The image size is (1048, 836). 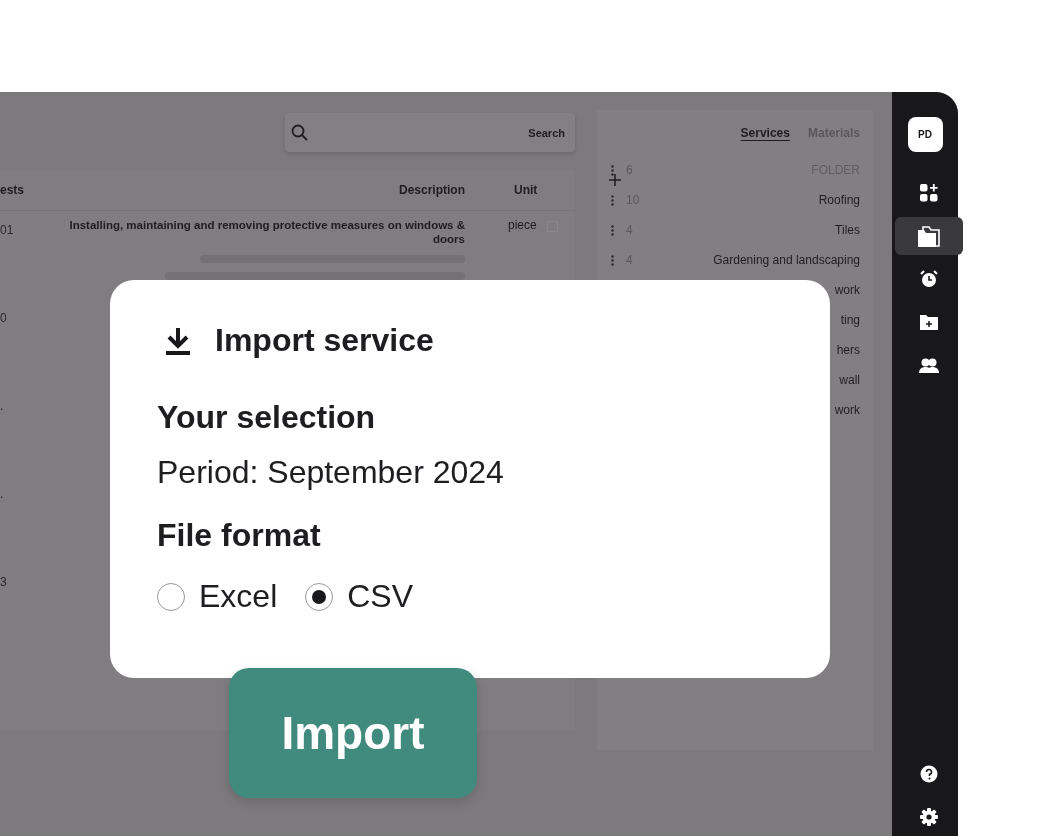 What do you see at coordinates (7, 230) in the screenshot?
I see `table-cell-text: 01` at bounding box center [7, 230].